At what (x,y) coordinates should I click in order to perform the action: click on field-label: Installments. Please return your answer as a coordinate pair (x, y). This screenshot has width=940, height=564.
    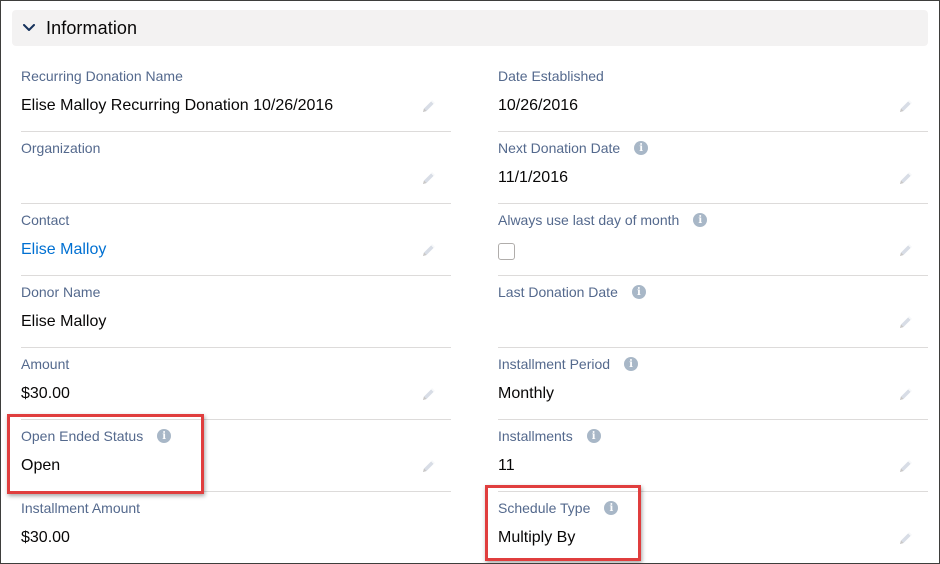
    Looking at the image, I should click on (535, 436).